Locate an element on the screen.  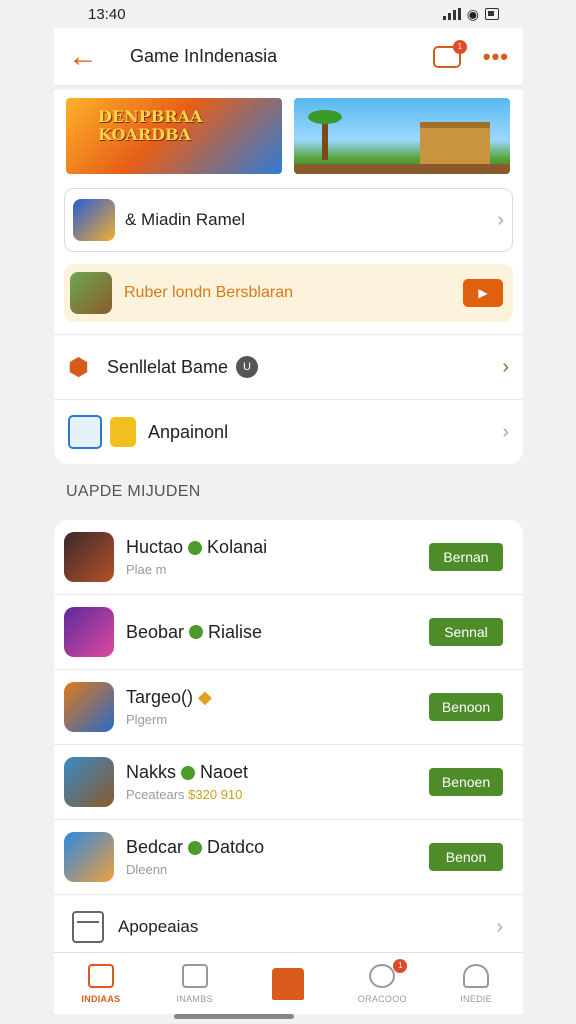
game-subtitle: Pceatears $320 910 is located at coordinates (277, 794).